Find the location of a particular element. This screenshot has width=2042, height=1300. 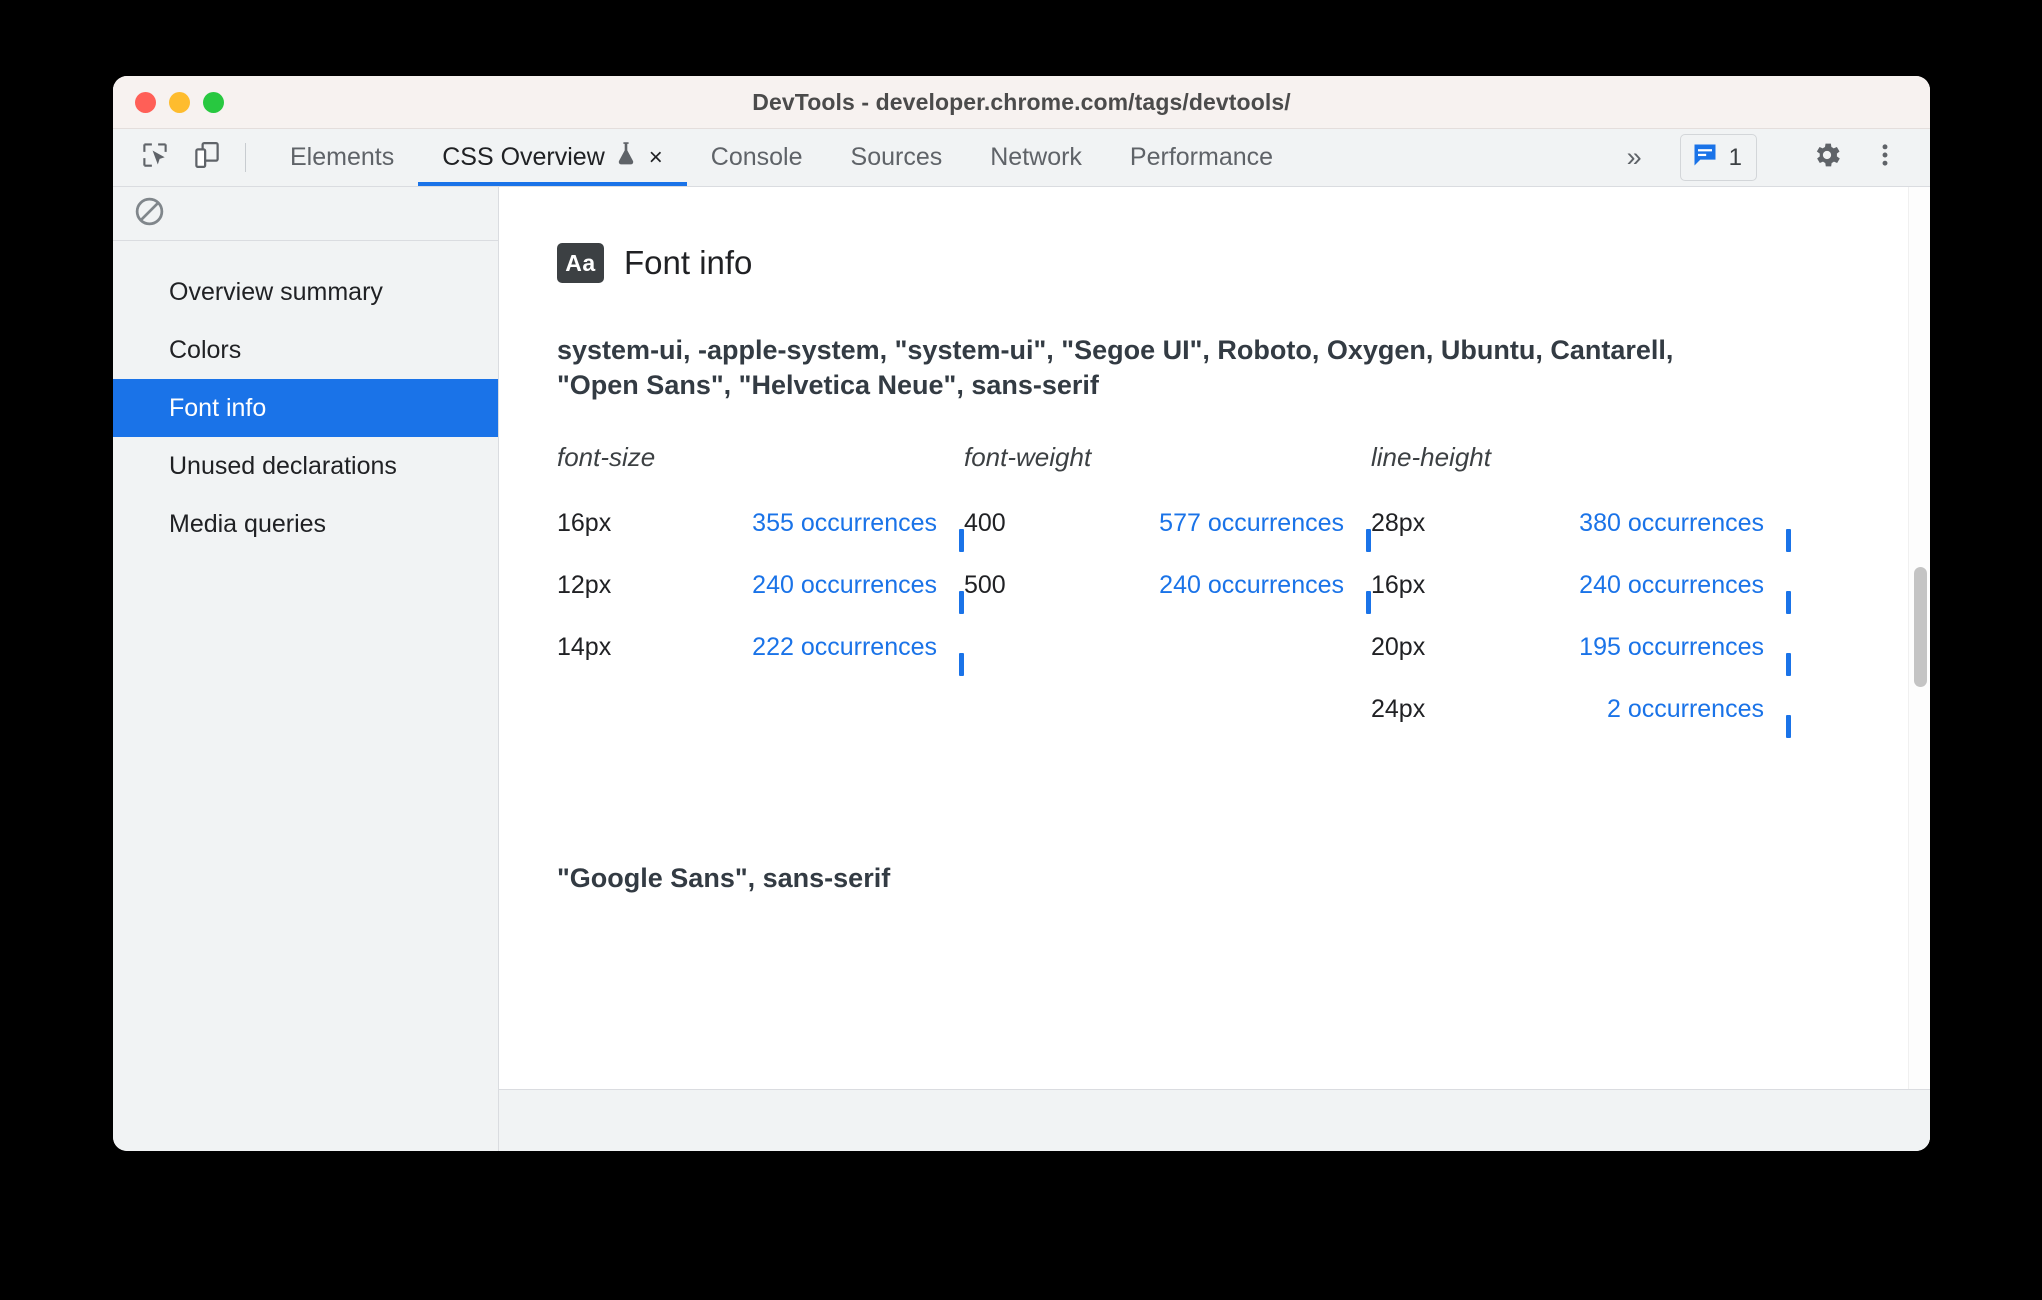

sidebar-item-unused-declarations: Unused declarations is located at coordinates (305, 466).